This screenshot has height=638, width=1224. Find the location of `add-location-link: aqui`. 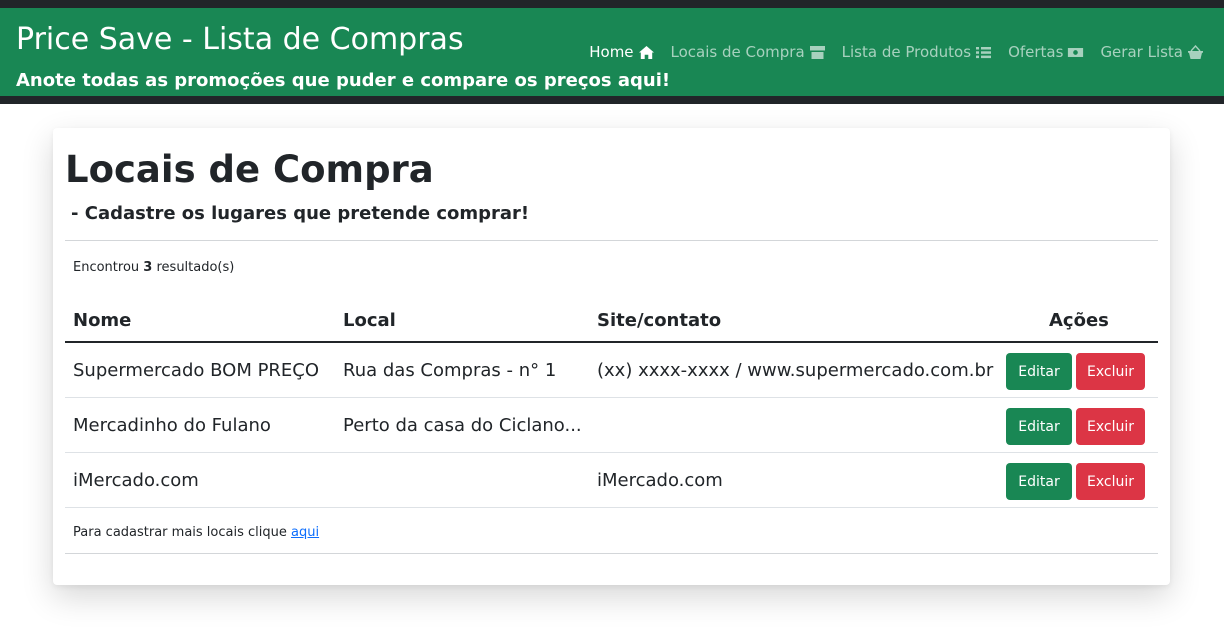

add-location-link: aqui is located at coordinates (305, 532).